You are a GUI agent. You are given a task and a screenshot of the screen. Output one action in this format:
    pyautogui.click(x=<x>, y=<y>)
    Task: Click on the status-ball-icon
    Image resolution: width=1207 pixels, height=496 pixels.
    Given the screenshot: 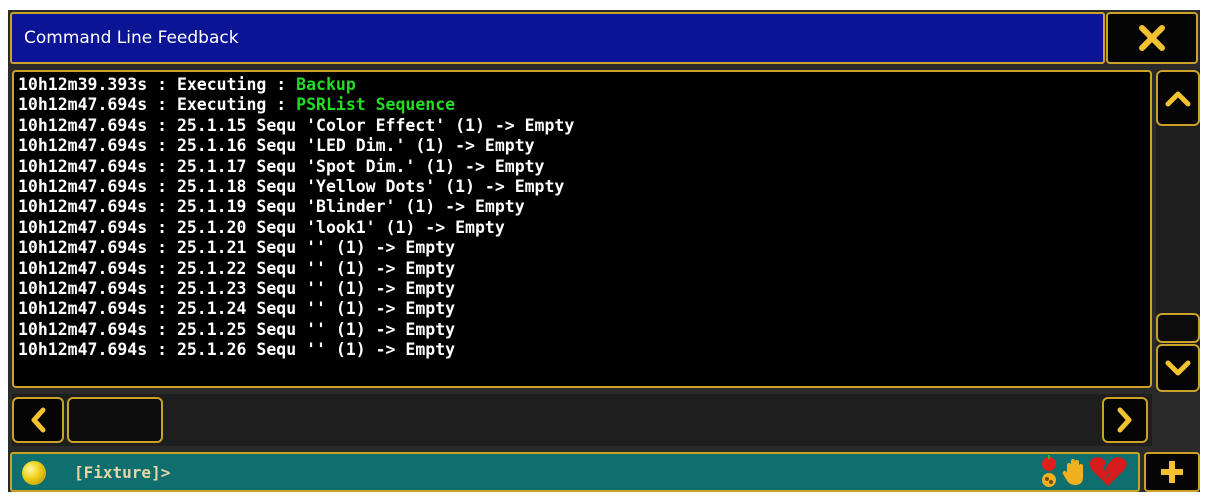 What is the action you would take?
    pyautogui.click(x=34, y=473)
    